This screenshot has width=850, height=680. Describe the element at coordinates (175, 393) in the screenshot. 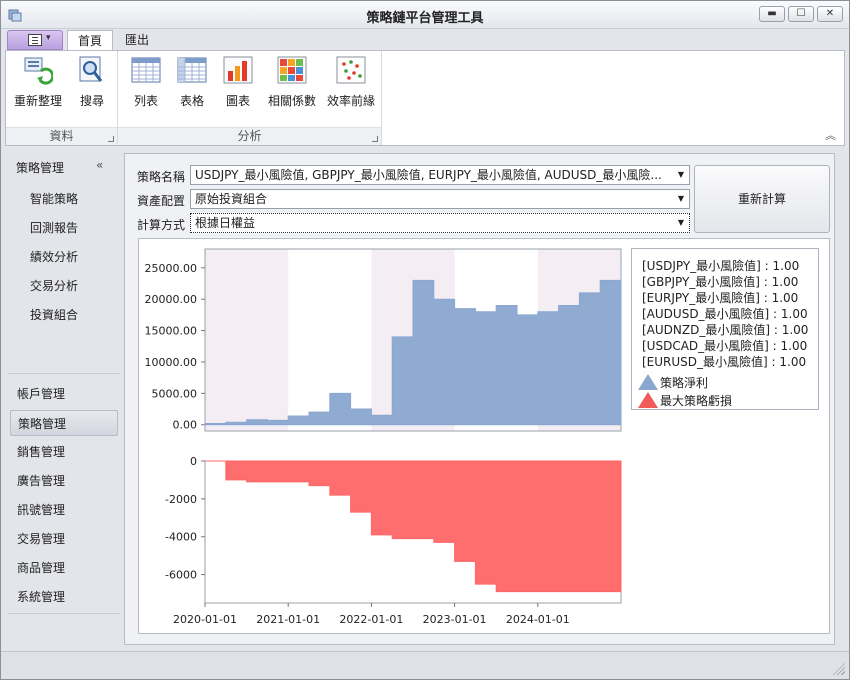

I see `y-tick-label: 5000.00` at that location.